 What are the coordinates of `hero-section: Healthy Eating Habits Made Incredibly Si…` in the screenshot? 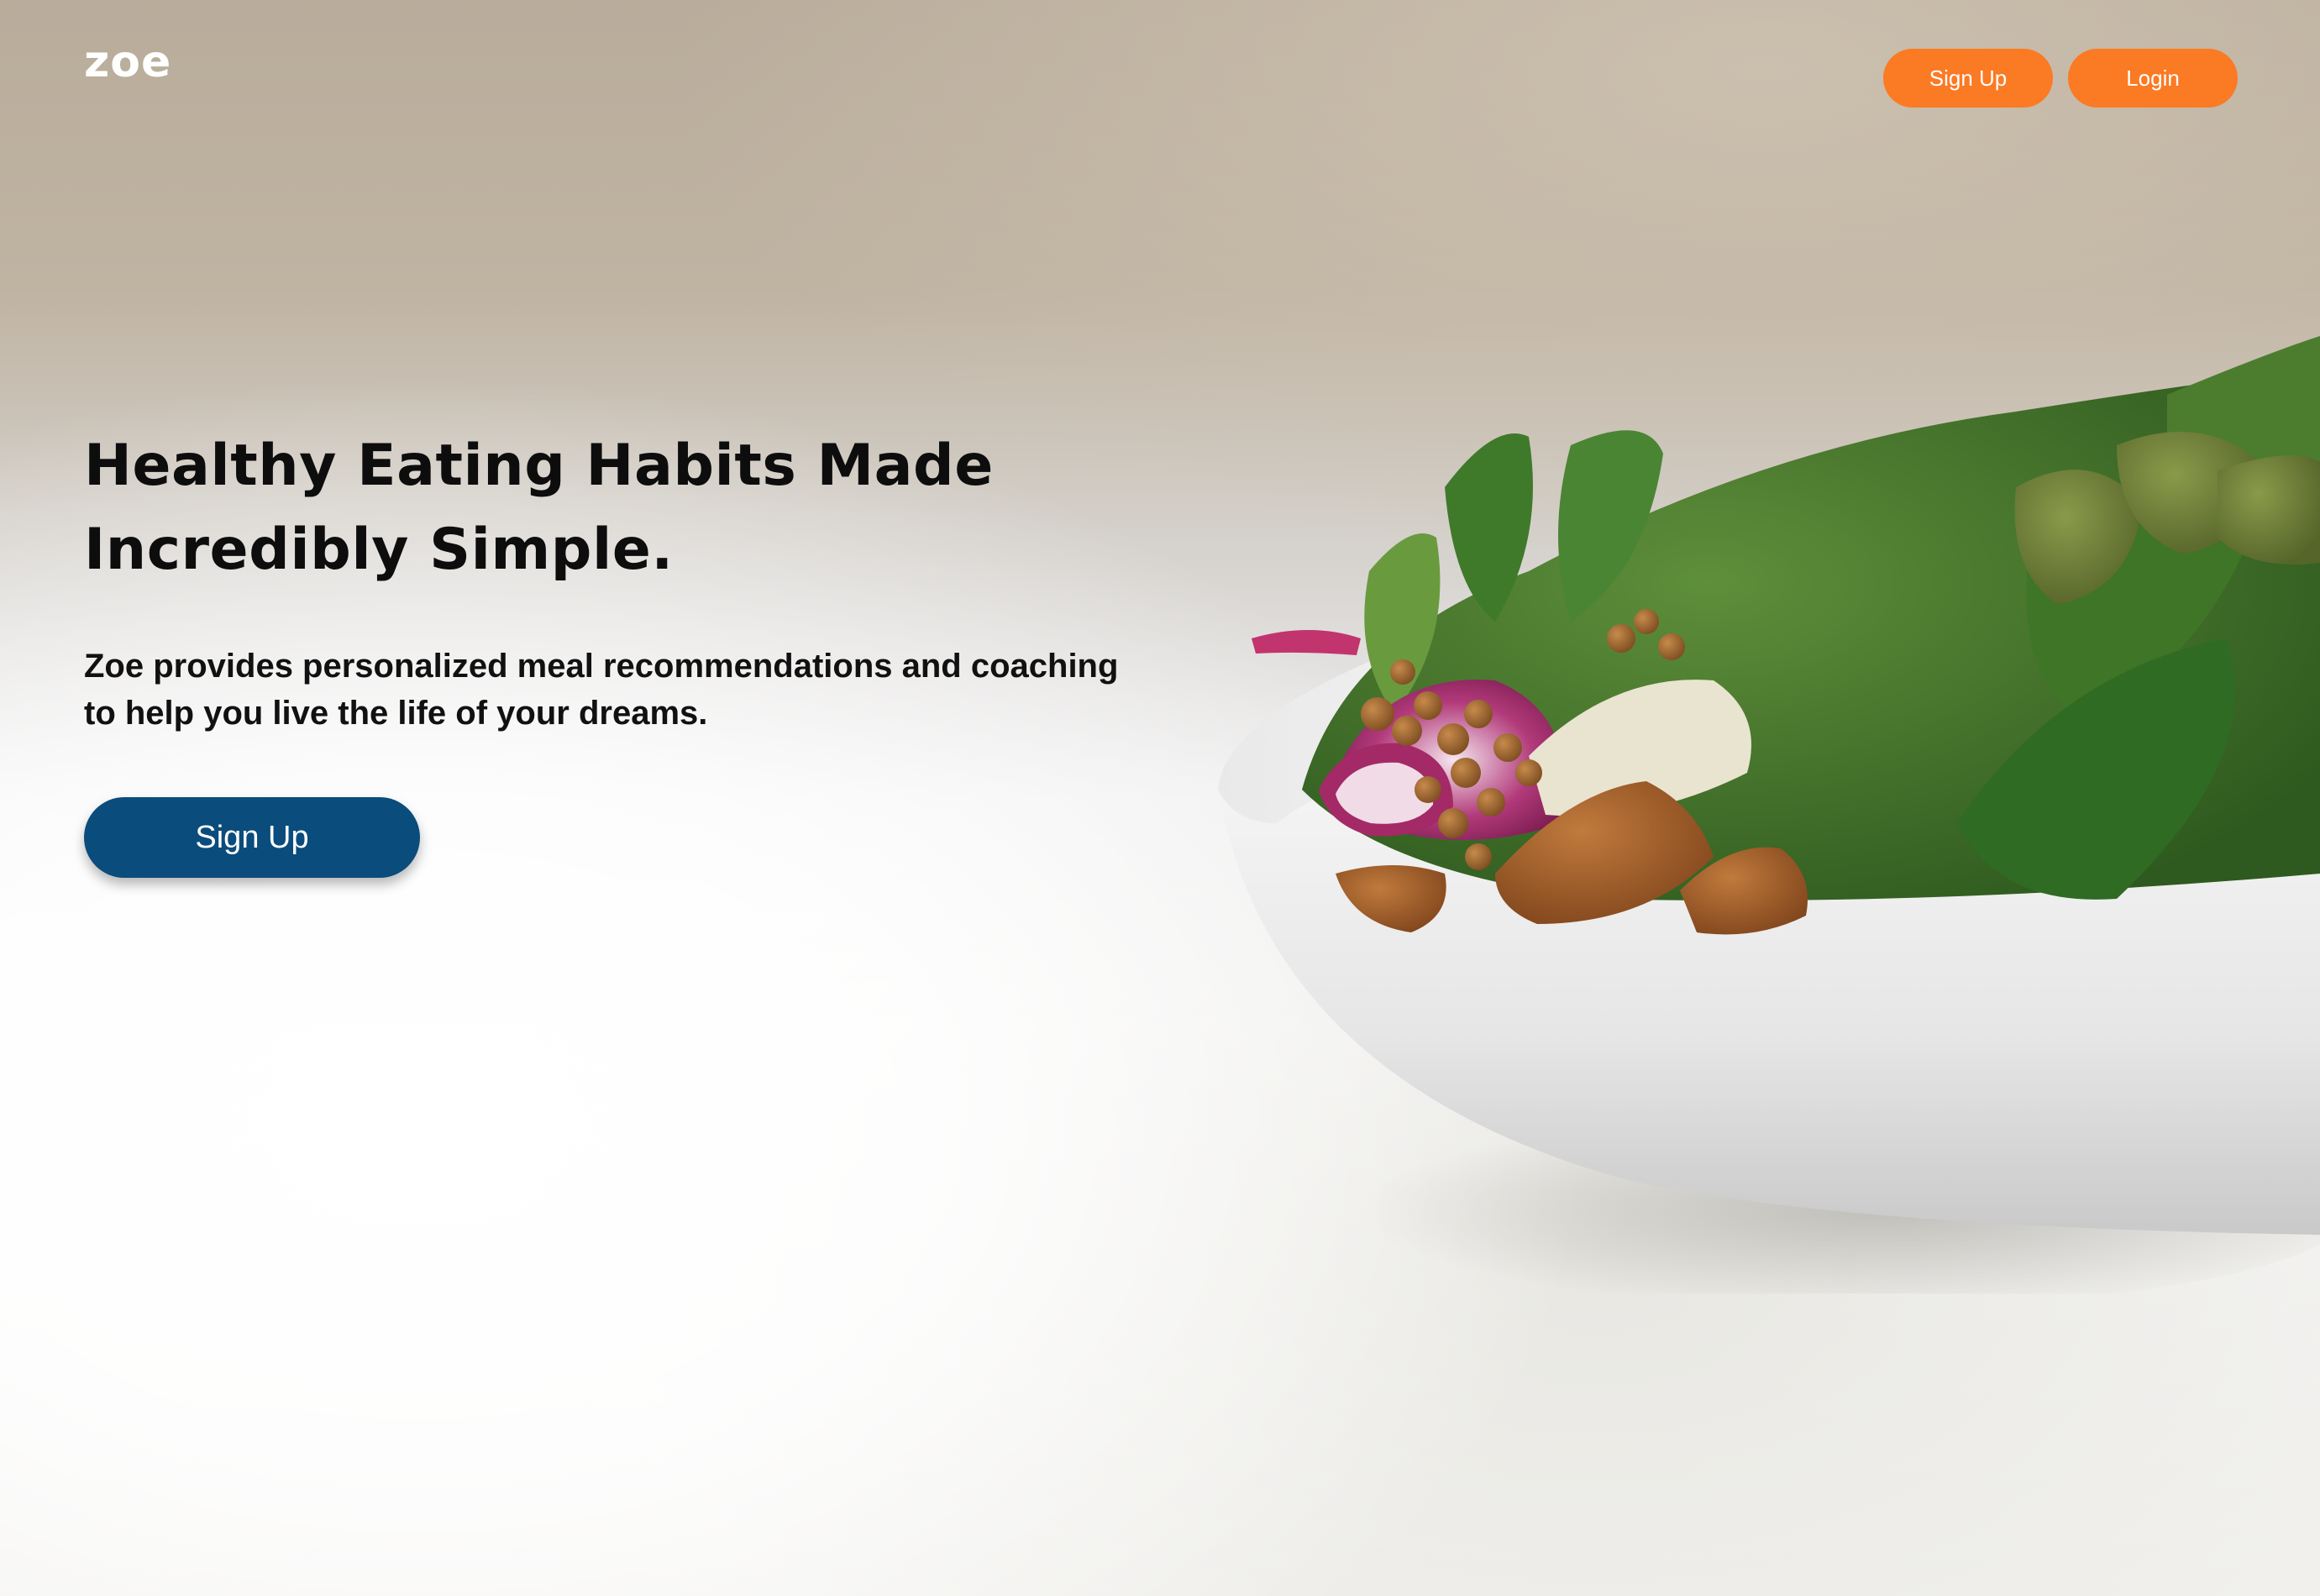 It's located at (647, 651).